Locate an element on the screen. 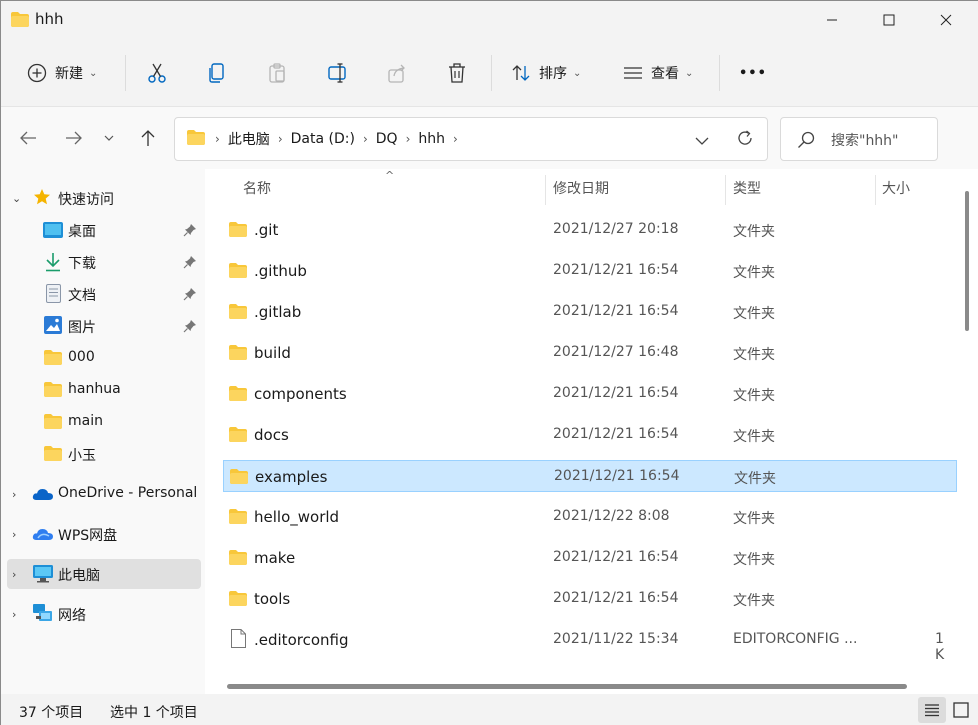  table-row: hello_world 2021/12/22 8:08 文件夹 is located at coordinates (590, 517).